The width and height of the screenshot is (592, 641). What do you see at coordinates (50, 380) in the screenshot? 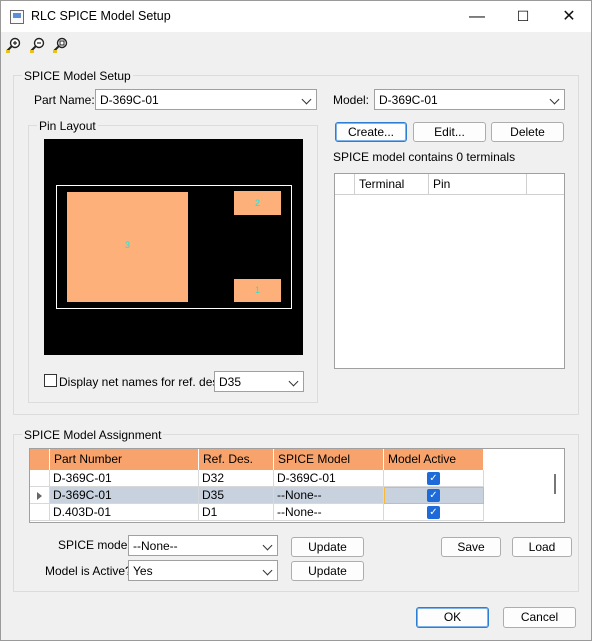
I see `display-net-names-checkbox` at bounding box center [50, 380].